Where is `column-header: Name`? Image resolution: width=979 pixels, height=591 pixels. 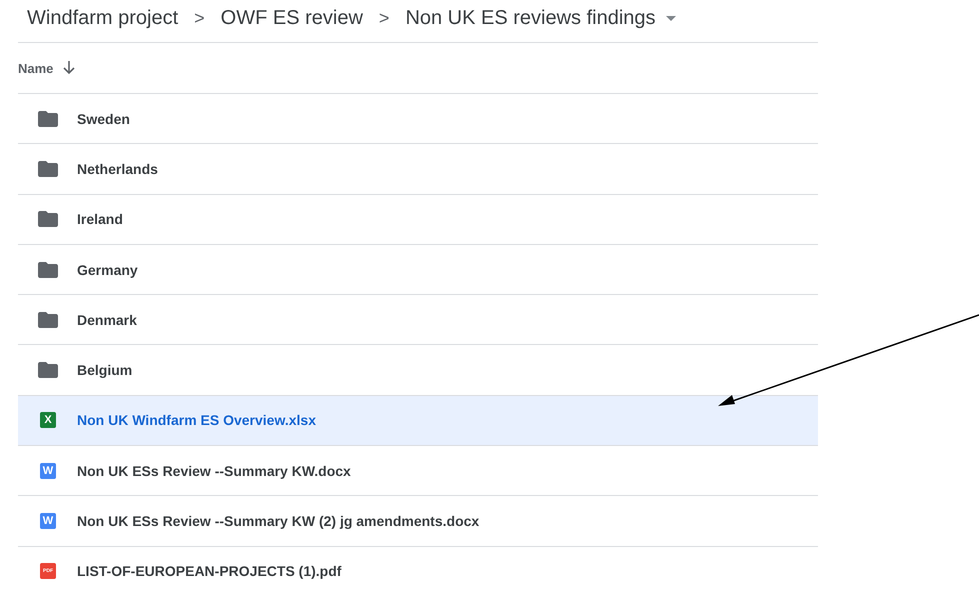 column-header: Name is located at coordinates (36, 68).